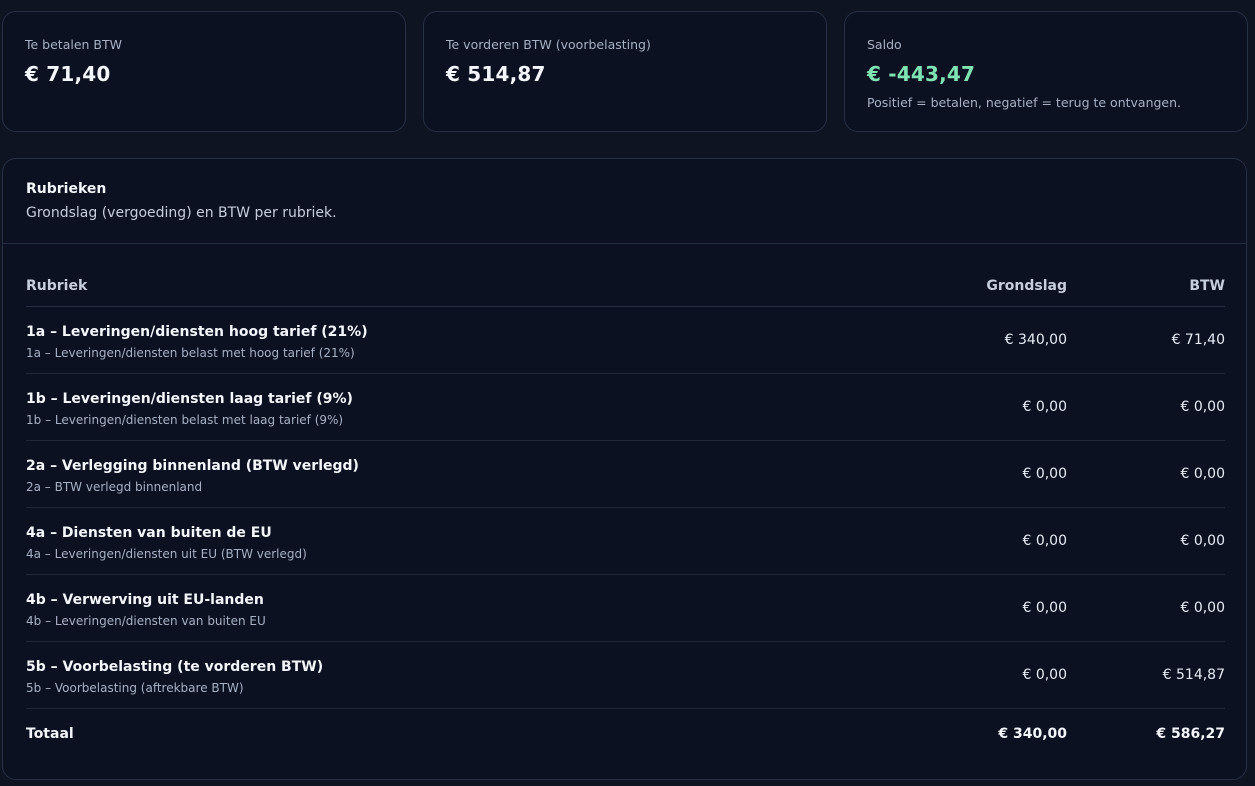 Image resolution: width=1255 pixels, height=786 pixels. Describe the element at coordinates (135, 688) in the screenshot. I see `rubriek-description: 5b – Voorbelasting (aftrekbare BTW)` at that location.